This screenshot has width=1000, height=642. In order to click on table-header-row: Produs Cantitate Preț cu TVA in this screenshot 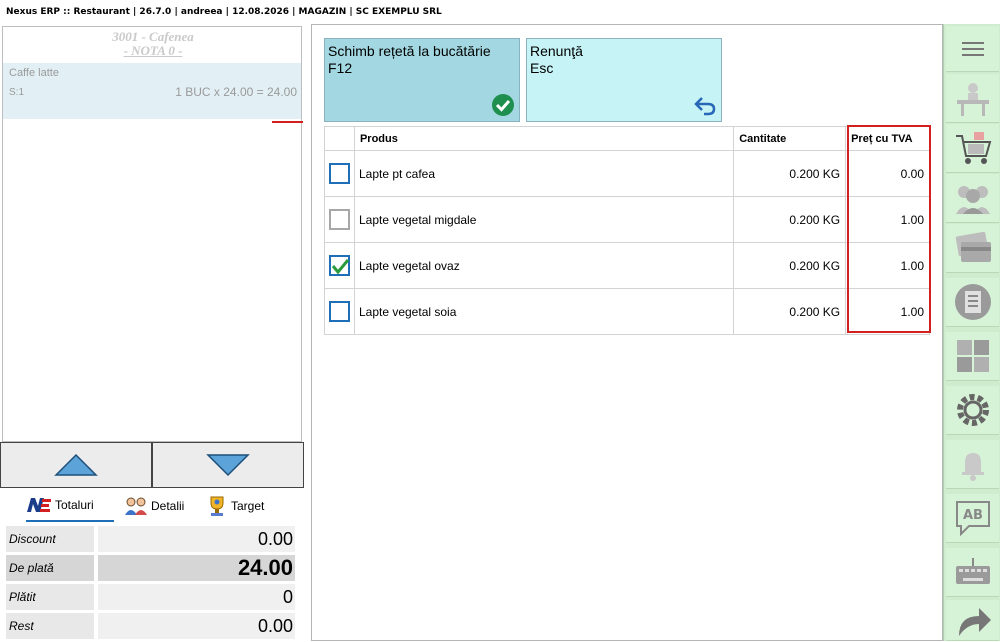, I will do `click(627, 138)`.